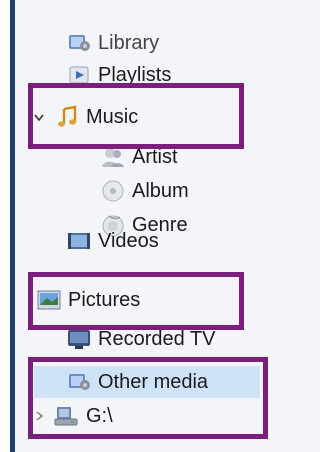 Image resolution: width=320 pixels, height=452 pixels. I want to click on library-icon, so click(79, 43).